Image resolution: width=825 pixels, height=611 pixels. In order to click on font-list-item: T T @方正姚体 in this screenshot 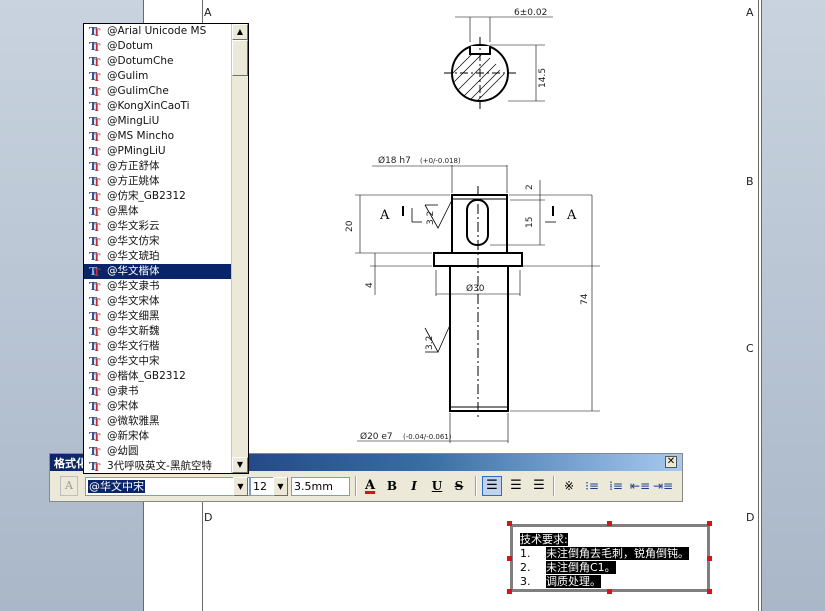, I will do `click(158, 181)`.